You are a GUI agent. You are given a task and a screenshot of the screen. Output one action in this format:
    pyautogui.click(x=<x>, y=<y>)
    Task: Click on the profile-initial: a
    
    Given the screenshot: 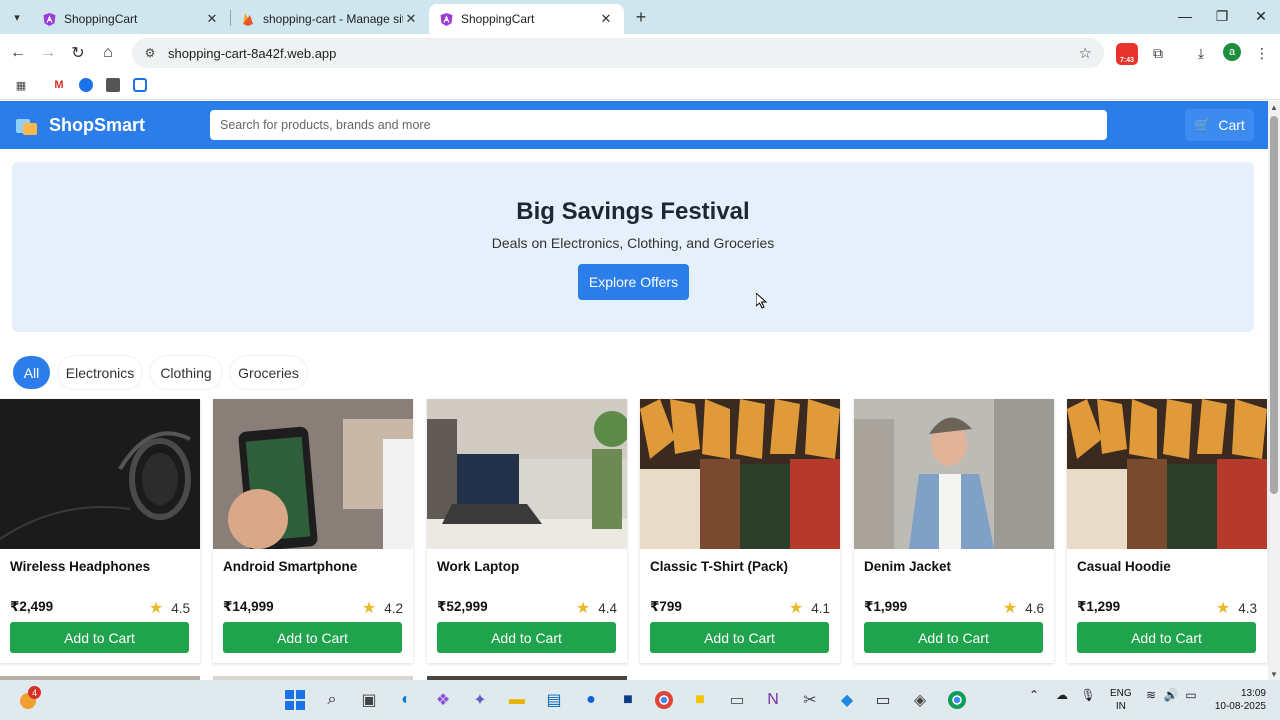 What is the action you would take?
    pyautogui.click(x=1232, y=52)
    